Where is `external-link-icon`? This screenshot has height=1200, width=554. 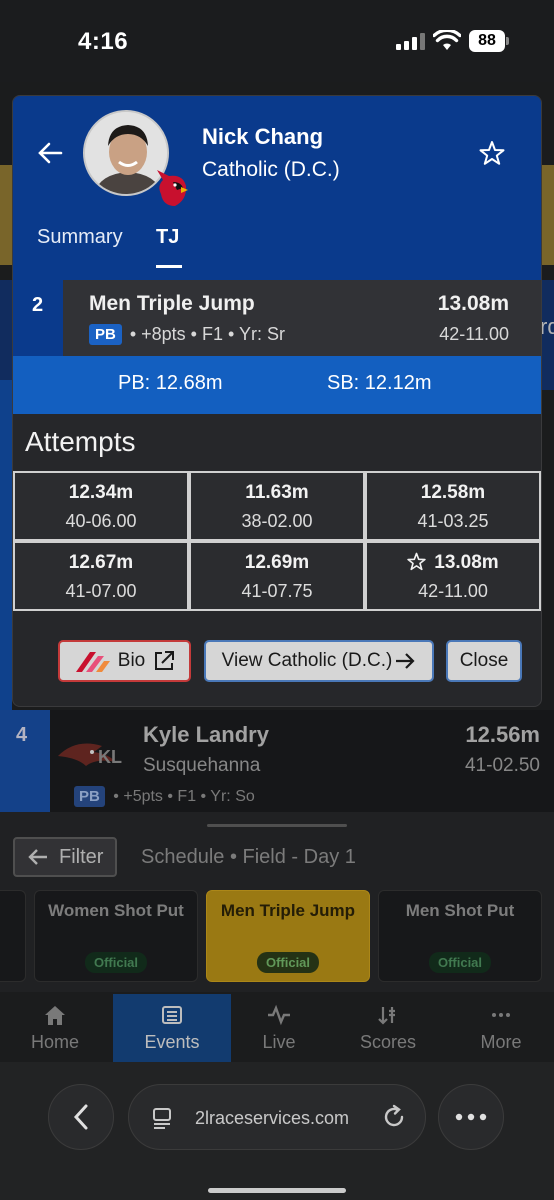
external-link-icon is located at coordinates (165, 660).